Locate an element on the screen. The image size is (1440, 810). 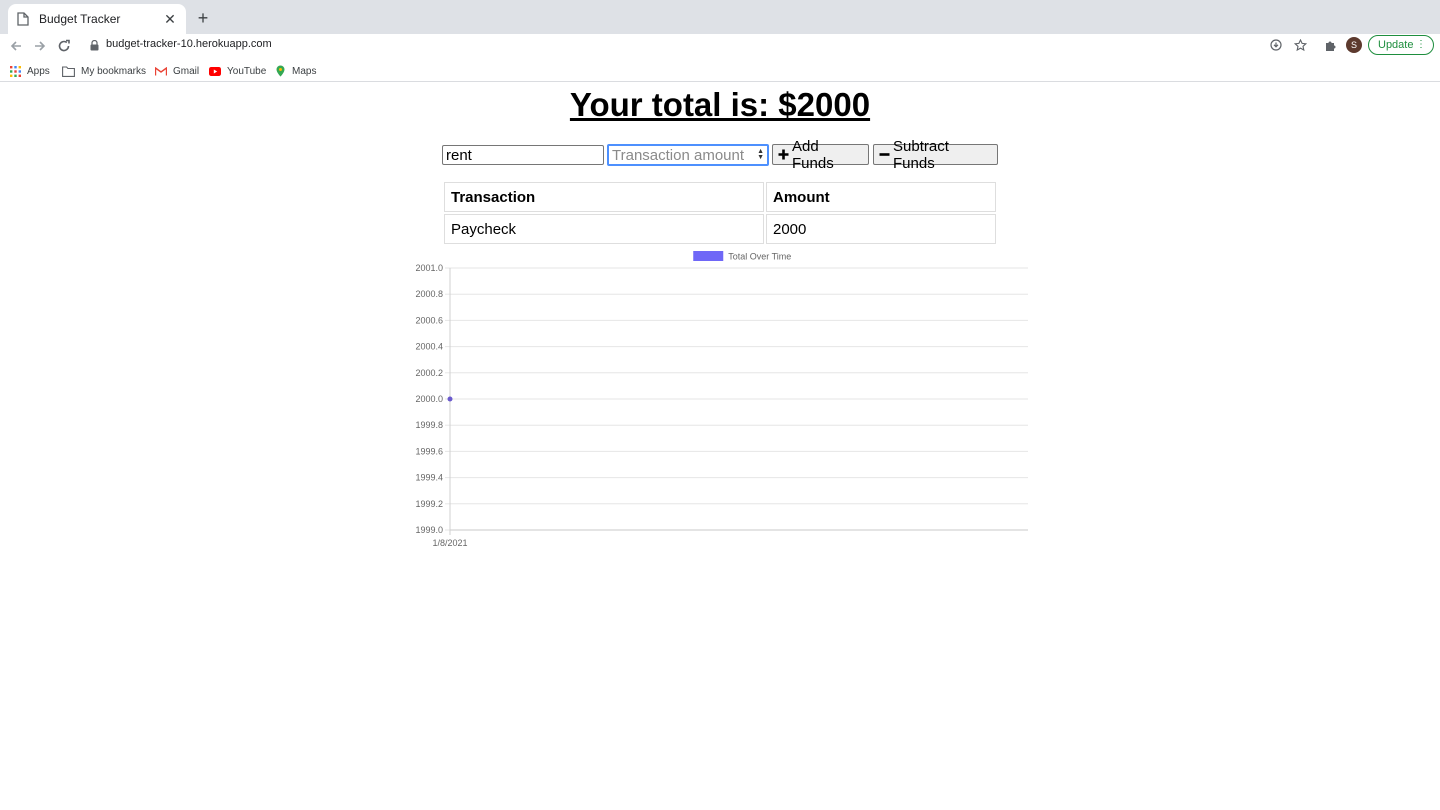
address-bar: budget-tracker-10.herokuapp.com is located at coordinates (702, 45).